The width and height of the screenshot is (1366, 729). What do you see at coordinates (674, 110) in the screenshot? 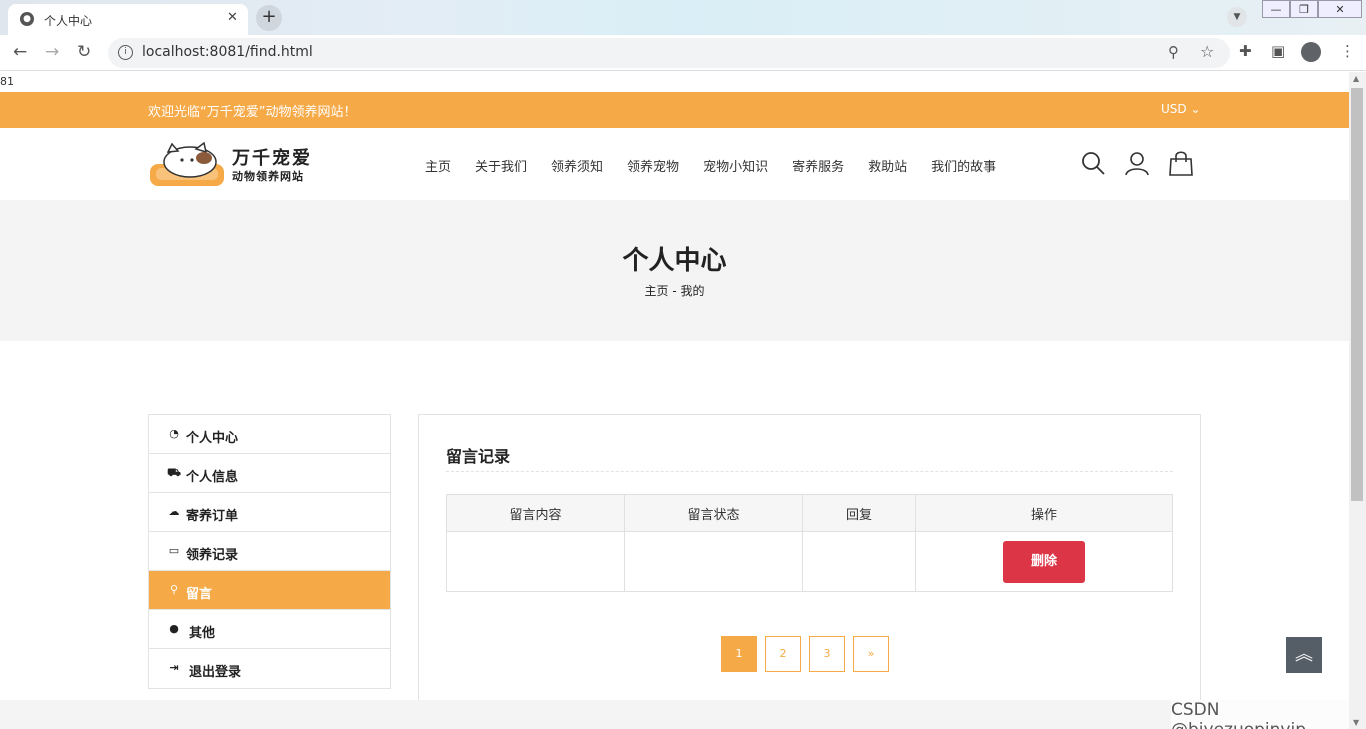
I see `top-bar: 欢迎光临“万千宠爱”动物领养网站！ USD ⌄` at bounding box center [674, 110].